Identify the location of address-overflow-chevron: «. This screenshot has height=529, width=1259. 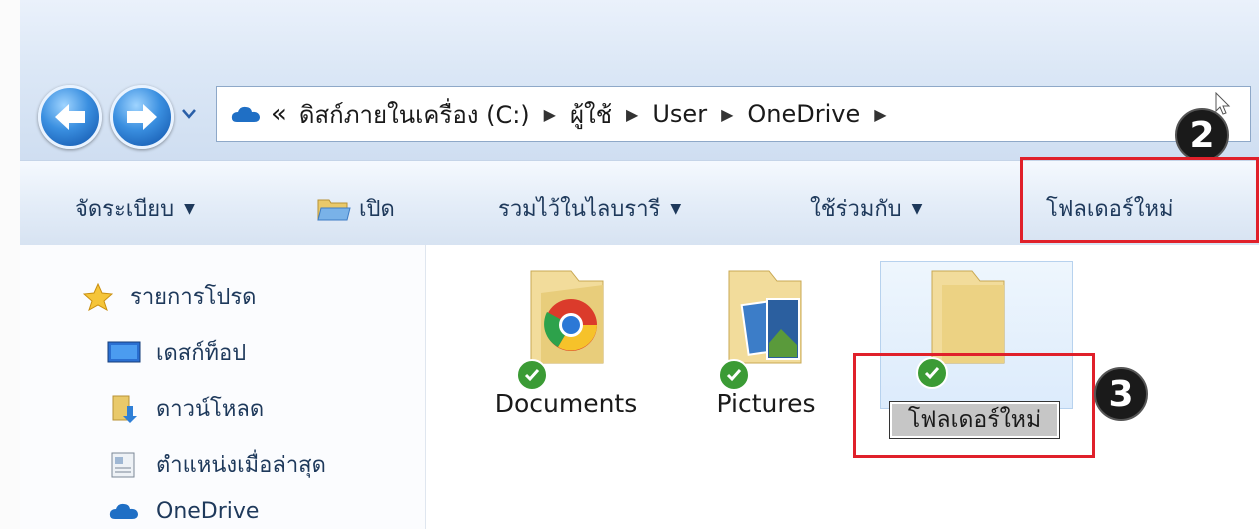
(279, 114).